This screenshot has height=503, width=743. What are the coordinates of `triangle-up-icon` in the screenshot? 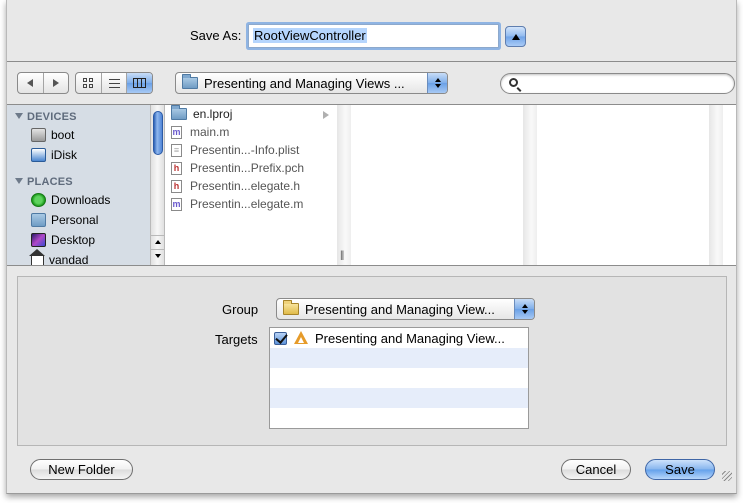 It's located at (515, 36).